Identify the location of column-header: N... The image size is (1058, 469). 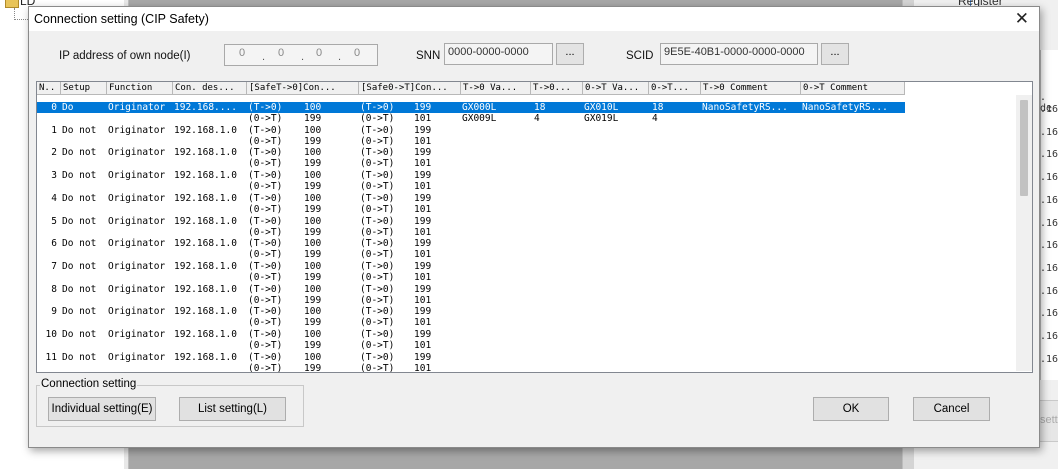
(49, 88).